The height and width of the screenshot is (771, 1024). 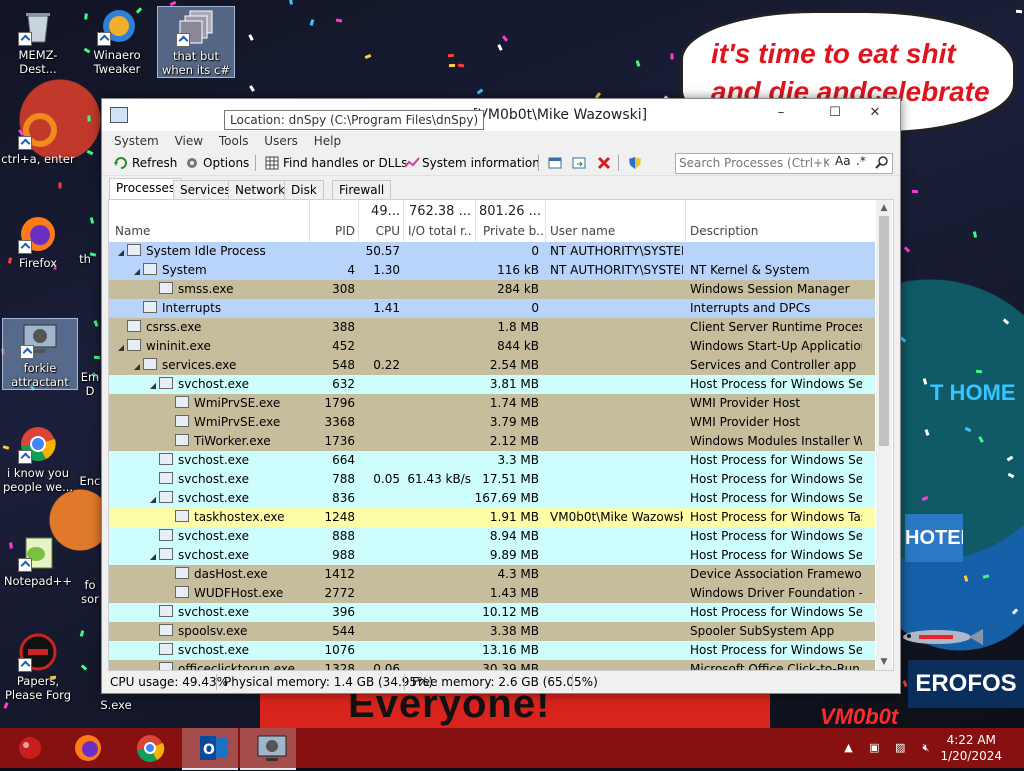 I want to click on menu-system: System, so click(x=136, y=141).